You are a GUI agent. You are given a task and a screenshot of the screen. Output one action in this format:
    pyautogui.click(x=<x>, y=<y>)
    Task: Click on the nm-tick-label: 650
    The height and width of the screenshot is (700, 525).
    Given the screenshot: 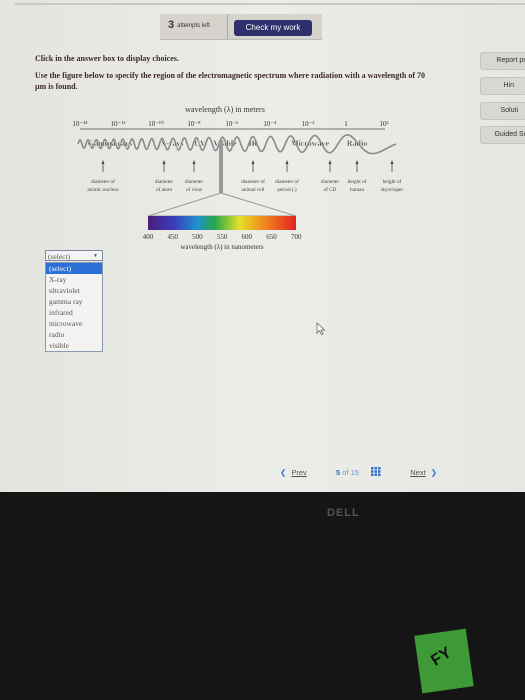 What is the action you would take?
    pyautogui.click(x=271, y=237)
    